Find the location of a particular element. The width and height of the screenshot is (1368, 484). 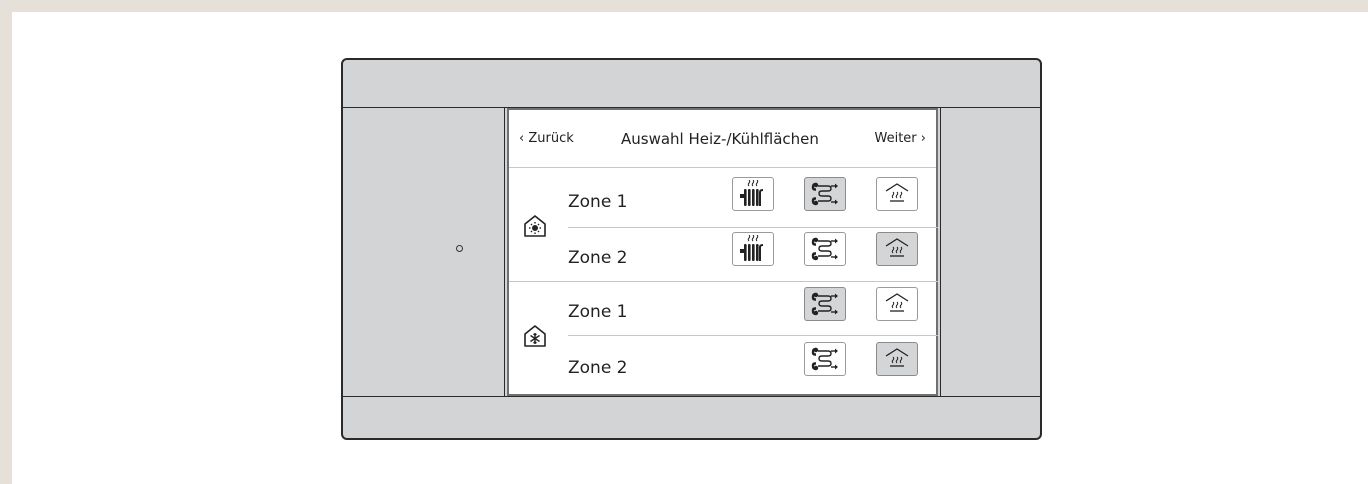

background-frame-top is located at coordinates (684, 6).